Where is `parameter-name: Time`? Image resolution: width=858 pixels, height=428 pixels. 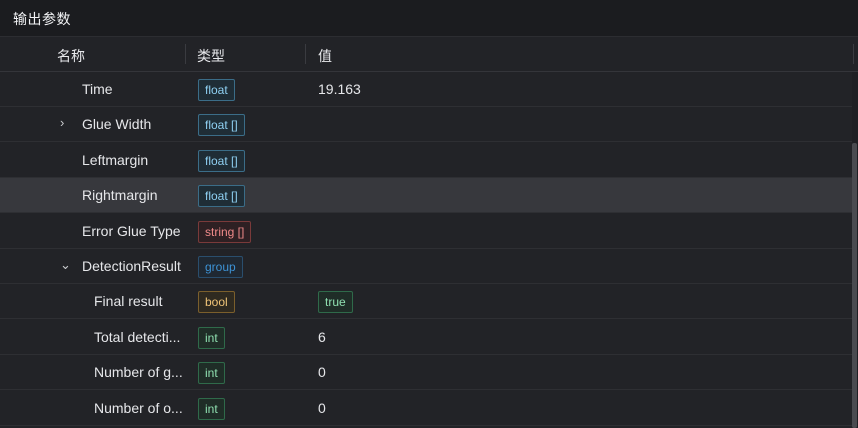 parameter-name: Time is located at coordinates (97, 89).